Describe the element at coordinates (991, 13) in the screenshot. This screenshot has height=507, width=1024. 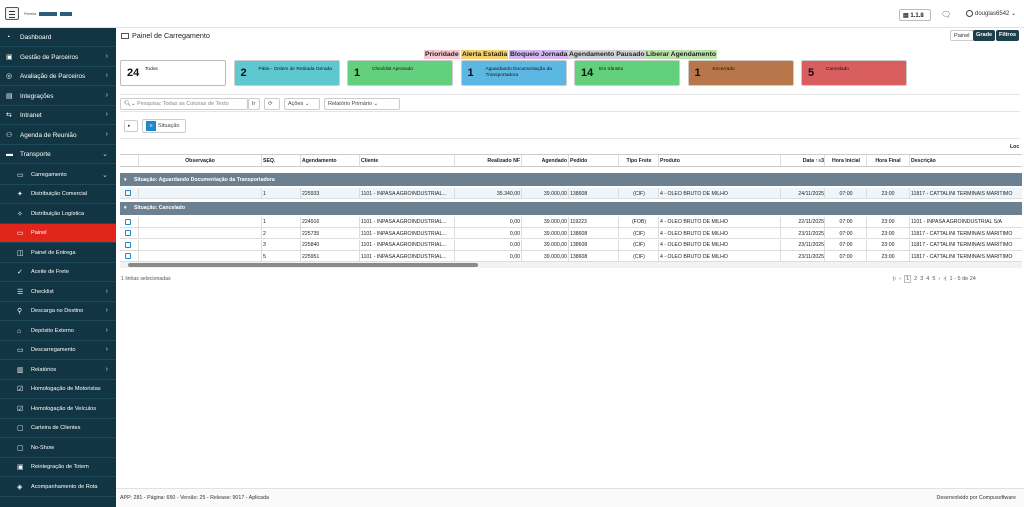
I see `user-menu: douglas6542 ⌄` at that location.